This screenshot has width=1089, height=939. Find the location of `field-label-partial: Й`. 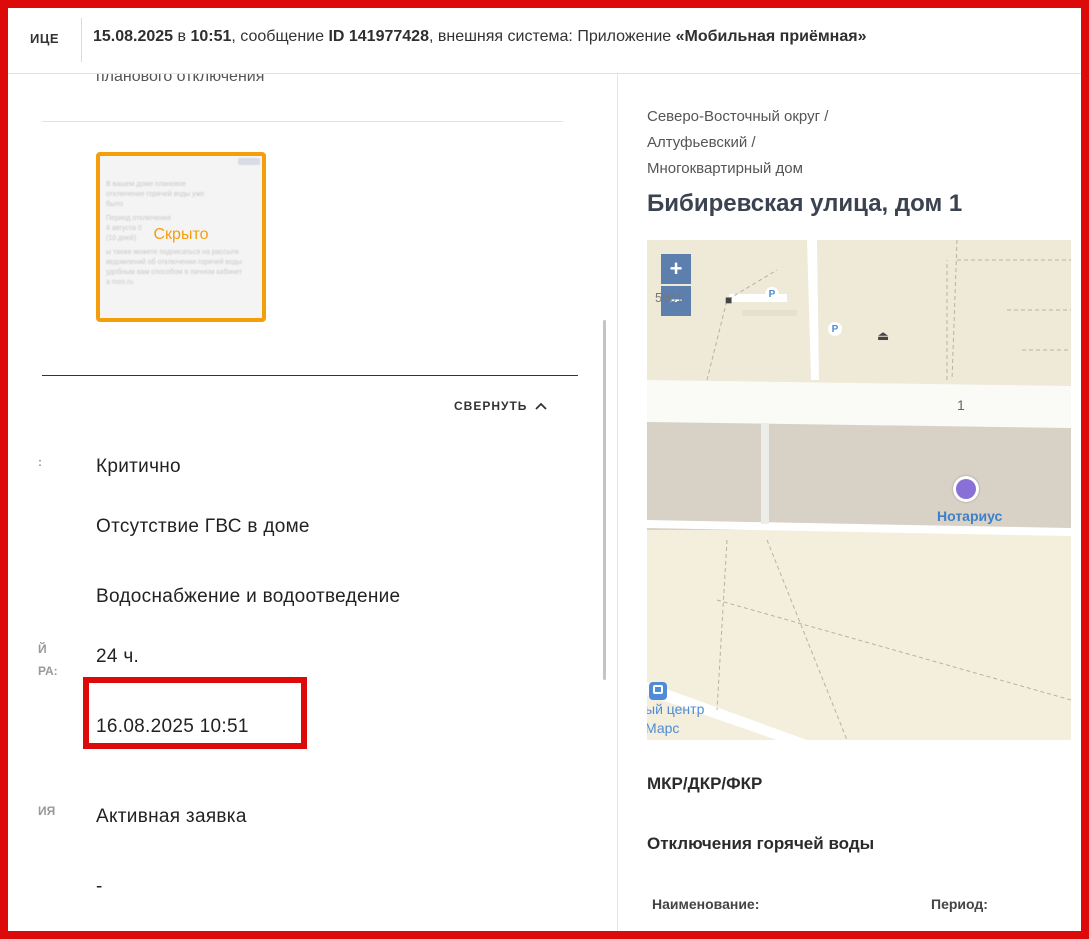

field-label-partial: Й is located at coordinates (42, 649).